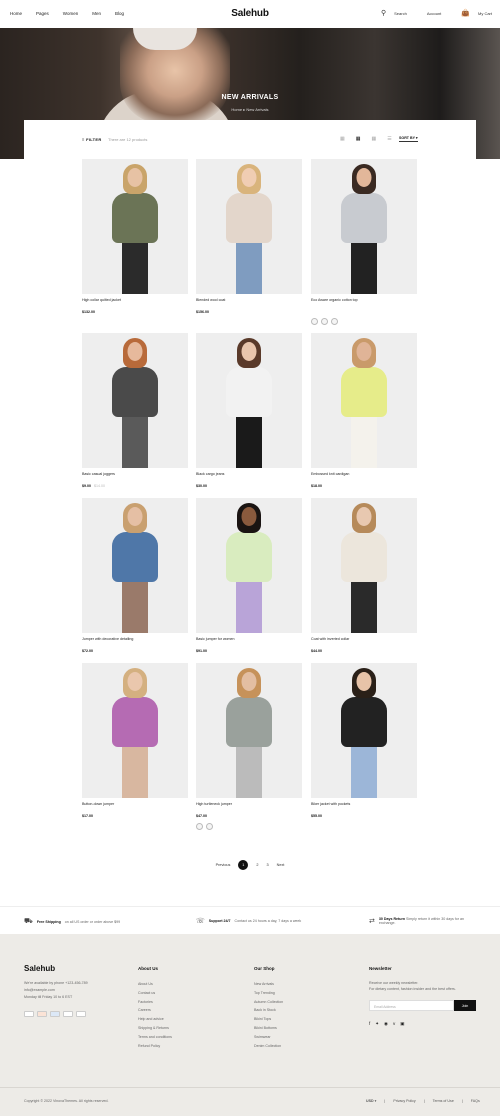 Image resolution: width=500 pixels, height=1116 pixels. I want to click on footer-link: Factories, so click(155, 1002).